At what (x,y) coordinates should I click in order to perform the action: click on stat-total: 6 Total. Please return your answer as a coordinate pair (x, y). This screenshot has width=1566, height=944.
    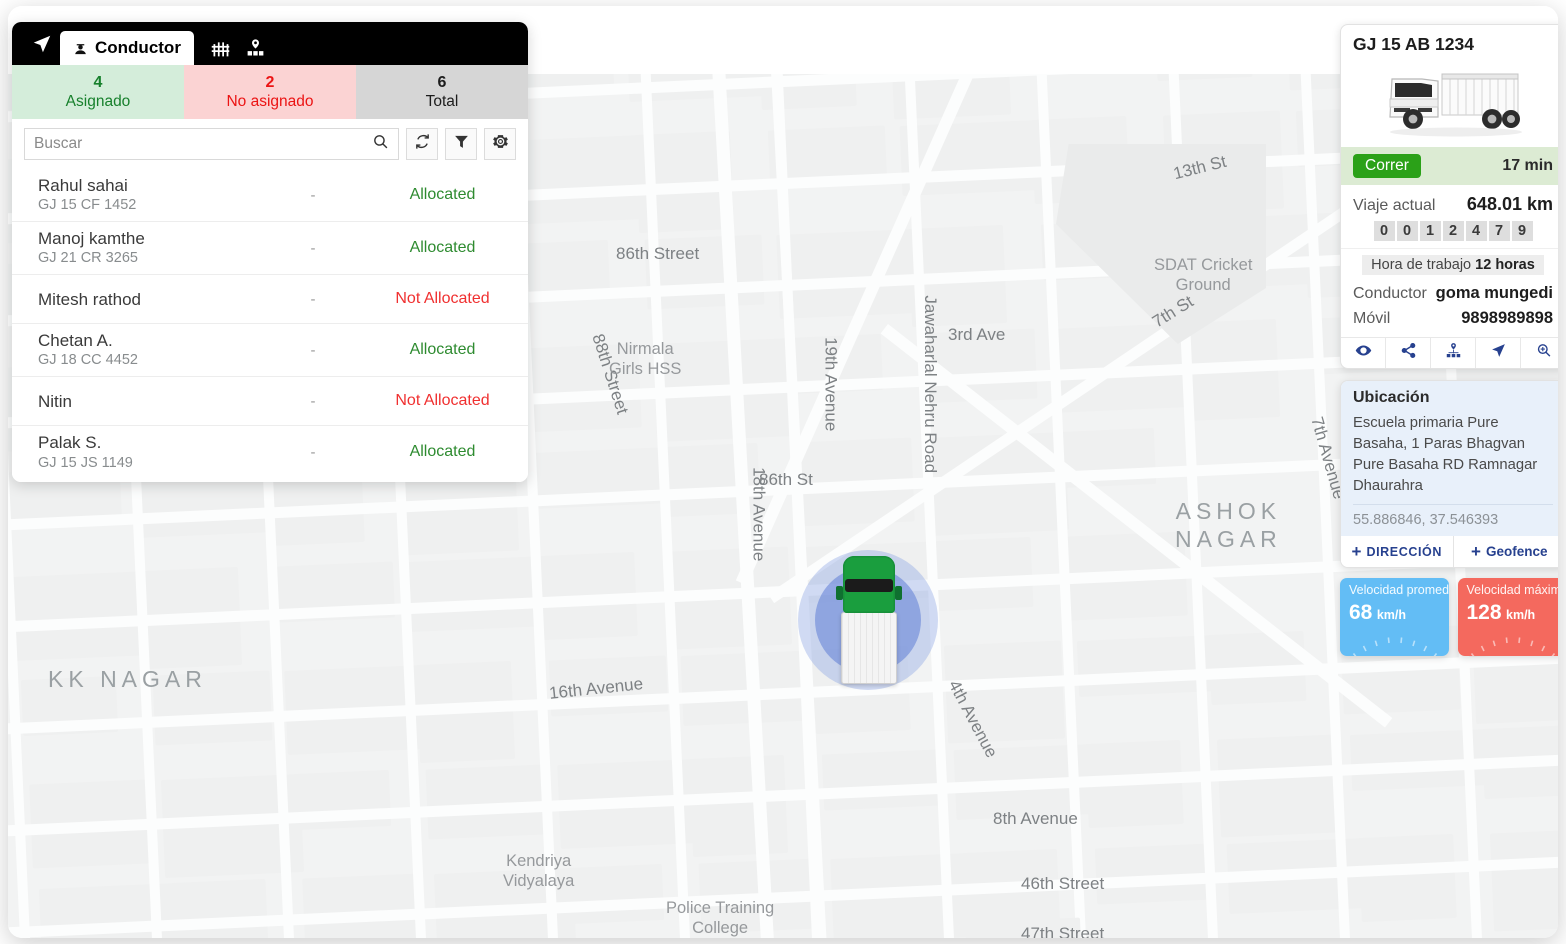
    Looking at the image, I should click on (442, 92).